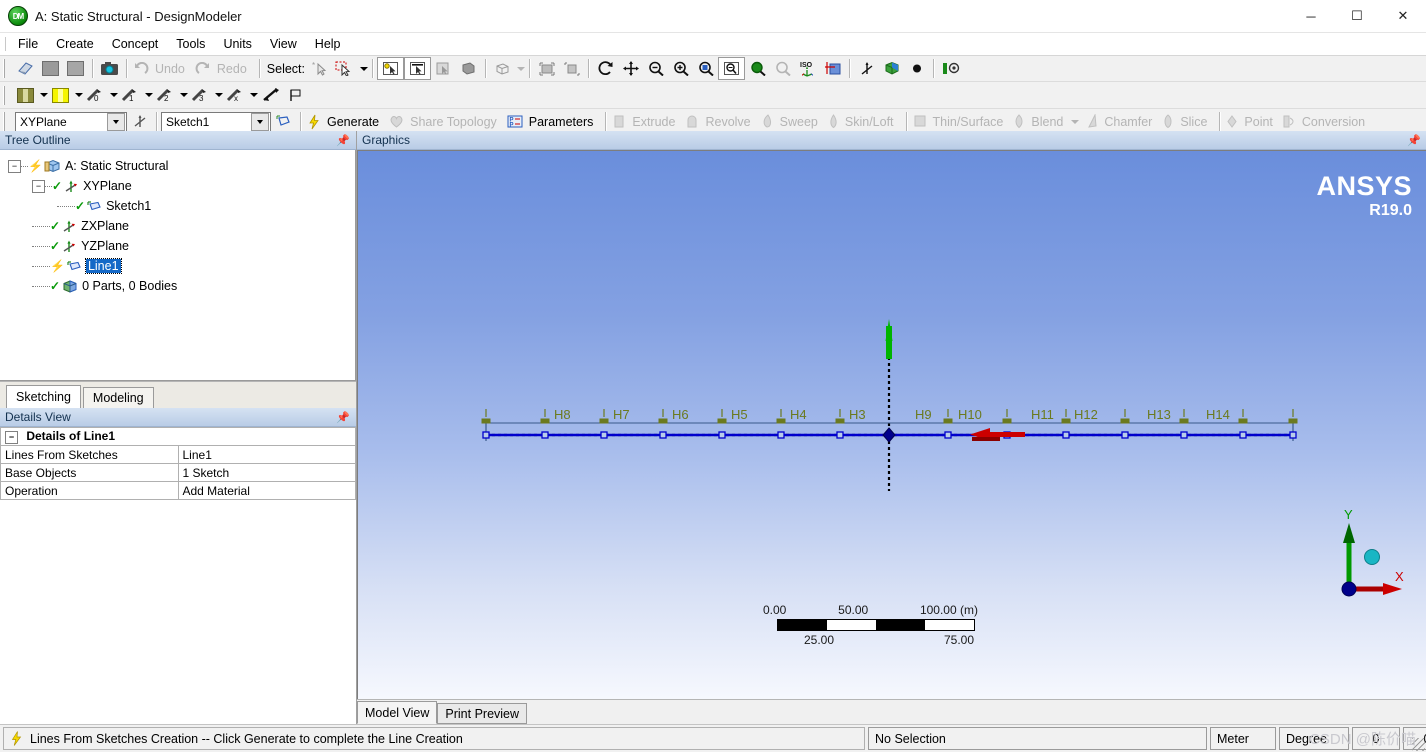 This screenshot has height=752, width=1426. Describe the element at coordinates (757, 68) in the screenshot. I see `zoom-to-fit-icon` at that location.